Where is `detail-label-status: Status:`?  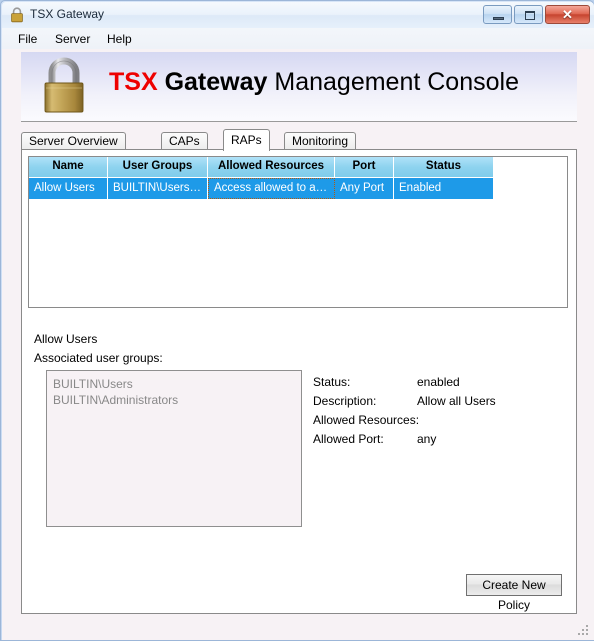
detail-label-status: Status: is located at coordinates (332, 382).